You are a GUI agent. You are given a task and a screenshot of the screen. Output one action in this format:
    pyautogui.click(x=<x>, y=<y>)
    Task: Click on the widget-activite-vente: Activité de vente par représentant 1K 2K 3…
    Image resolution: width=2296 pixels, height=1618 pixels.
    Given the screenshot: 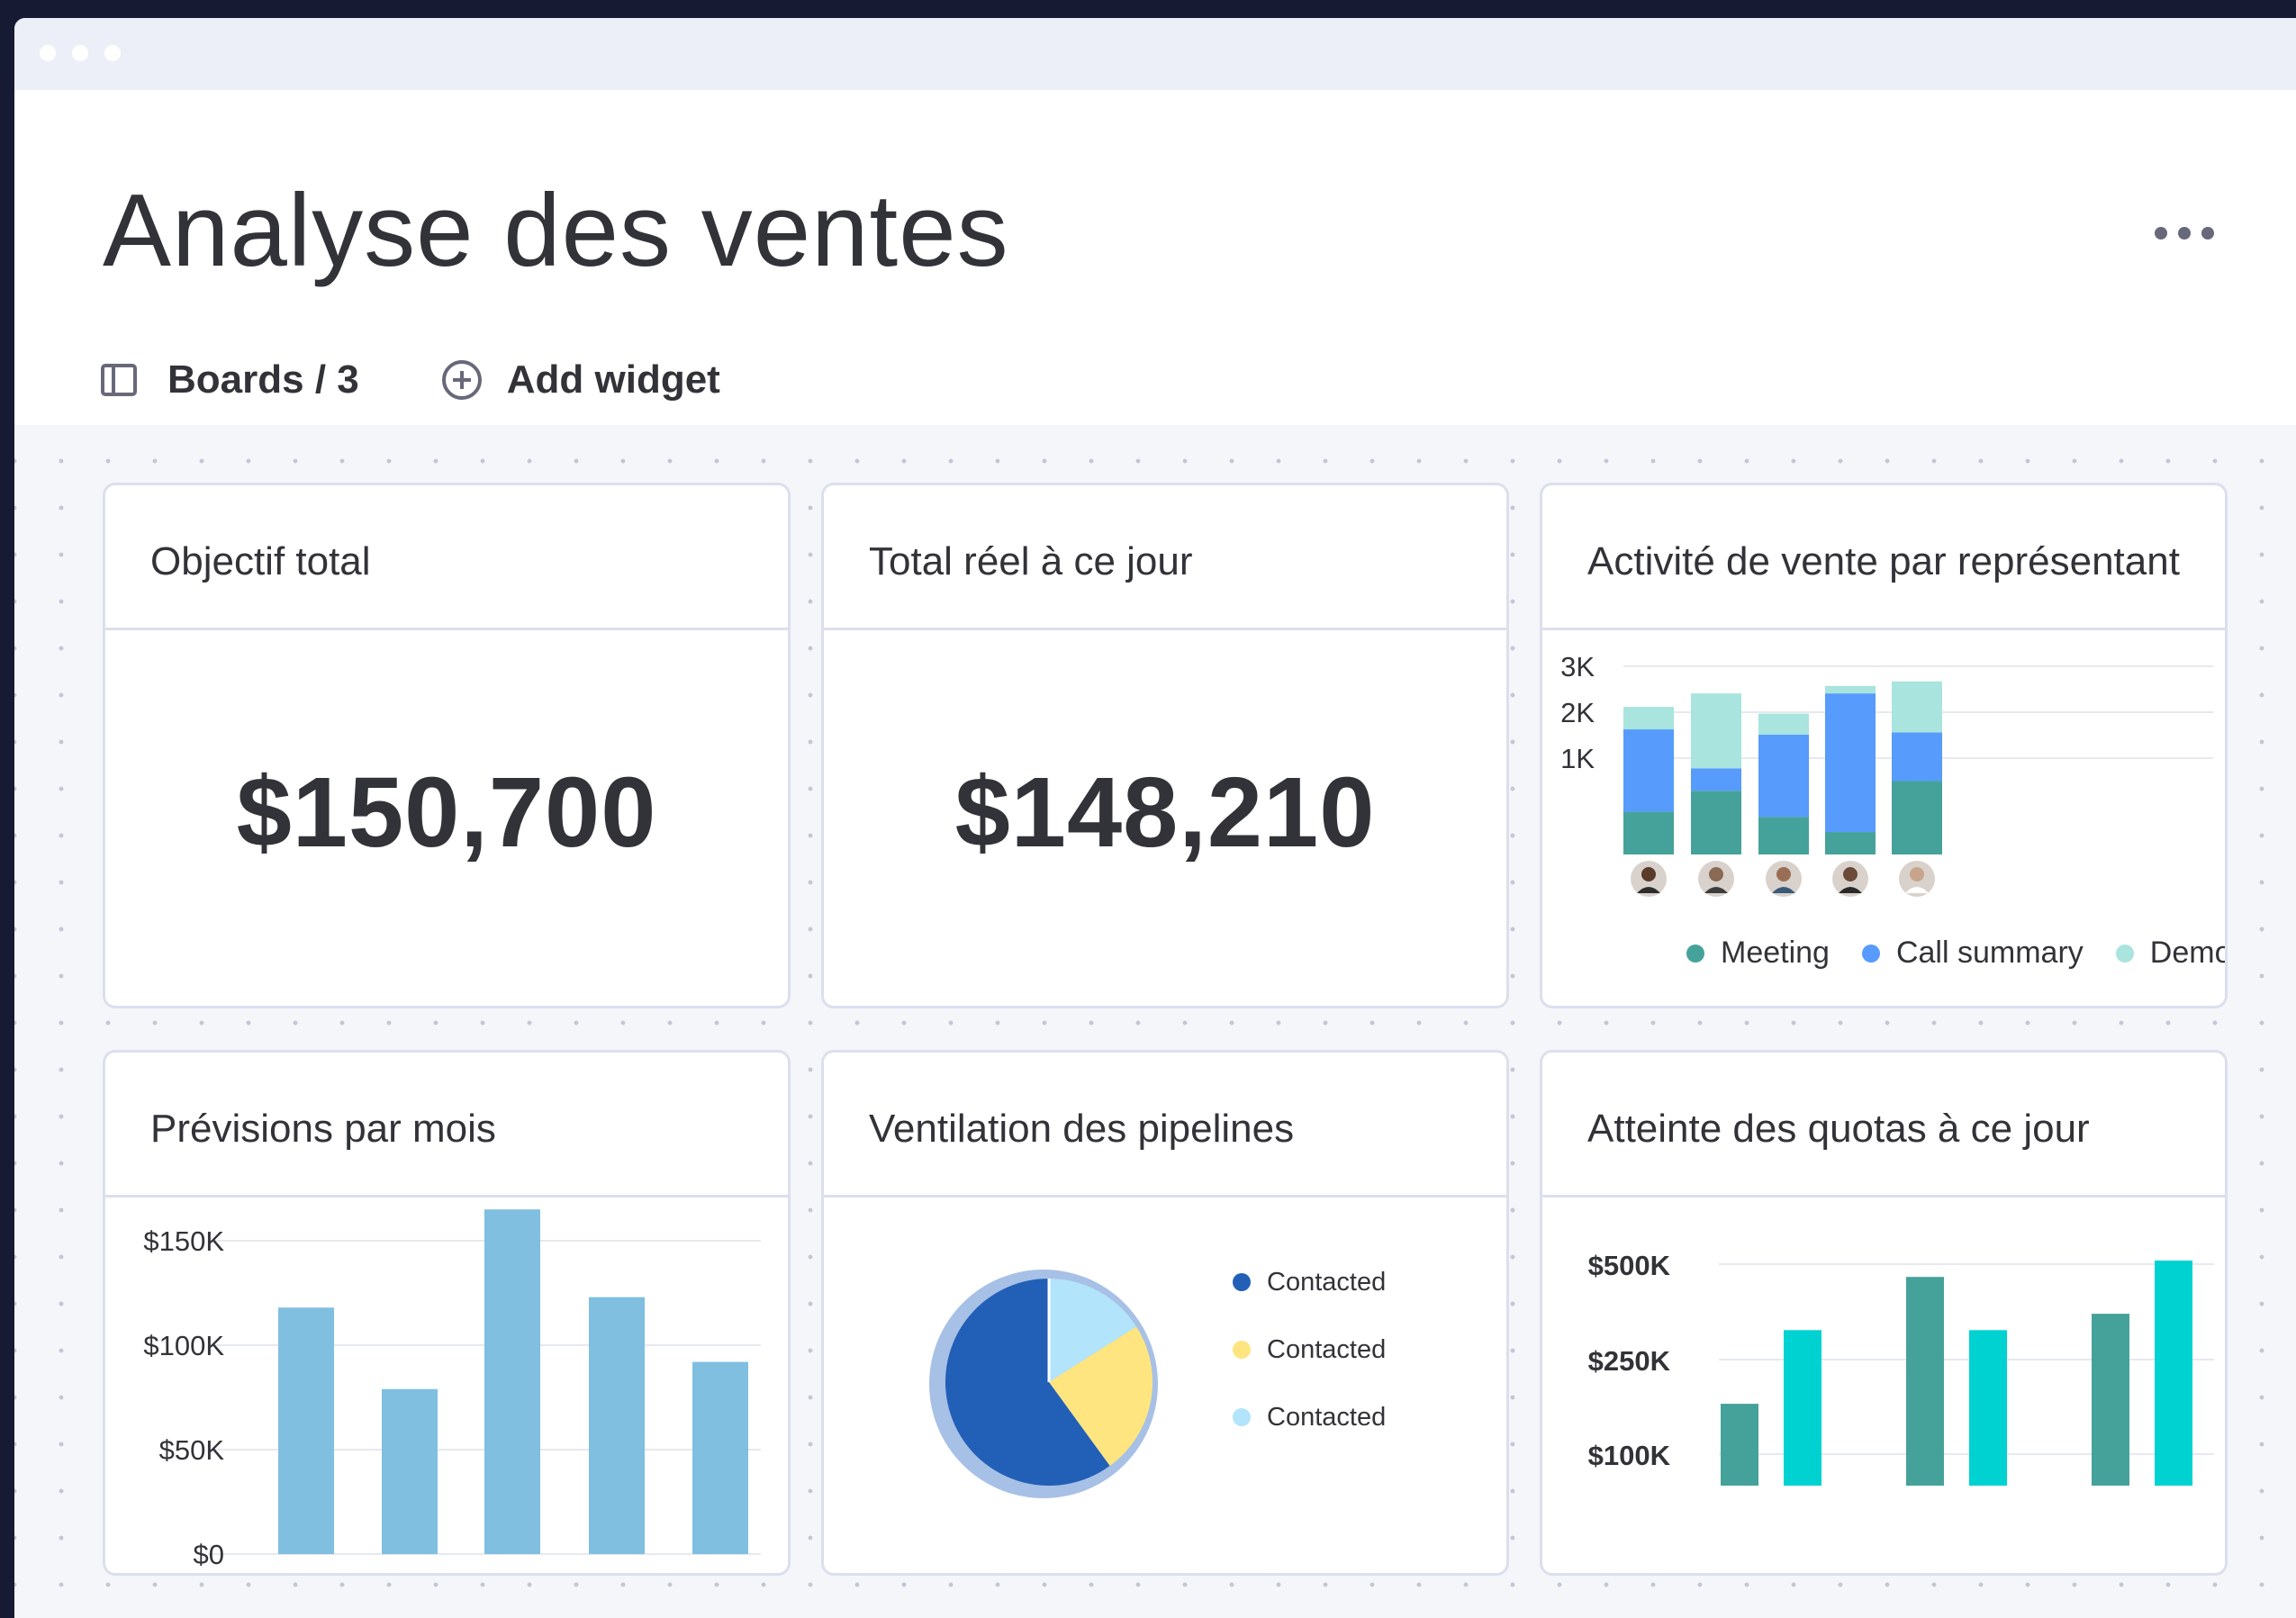 What is the action you would take?
    pyautogui.click(x=1884, y=745)
    